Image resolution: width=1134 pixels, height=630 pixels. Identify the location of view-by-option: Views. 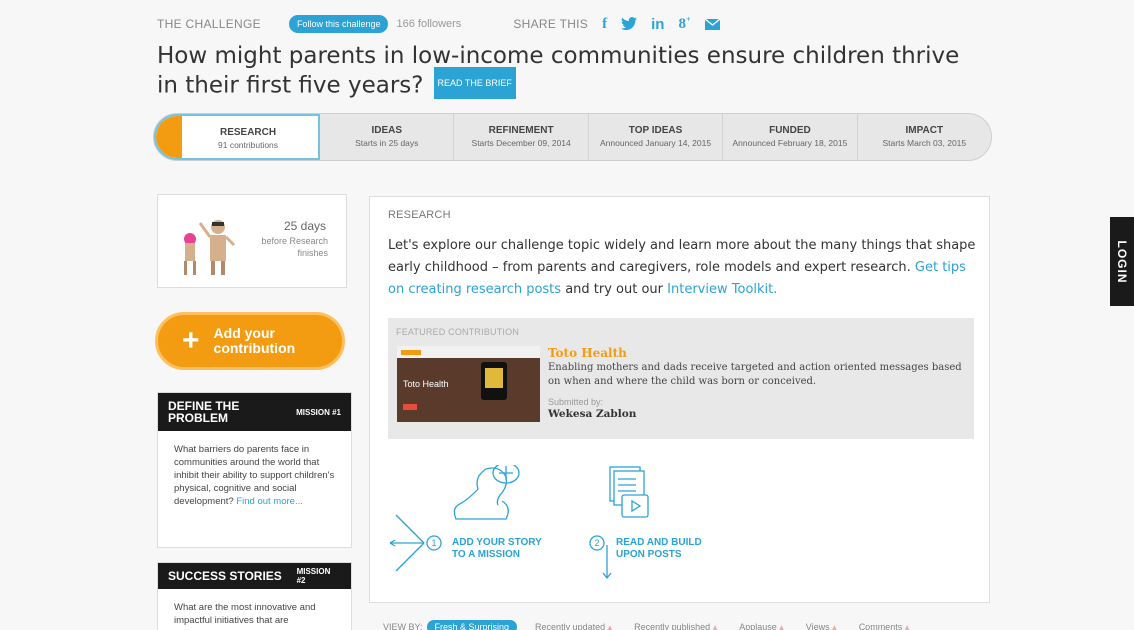
(821, 626).